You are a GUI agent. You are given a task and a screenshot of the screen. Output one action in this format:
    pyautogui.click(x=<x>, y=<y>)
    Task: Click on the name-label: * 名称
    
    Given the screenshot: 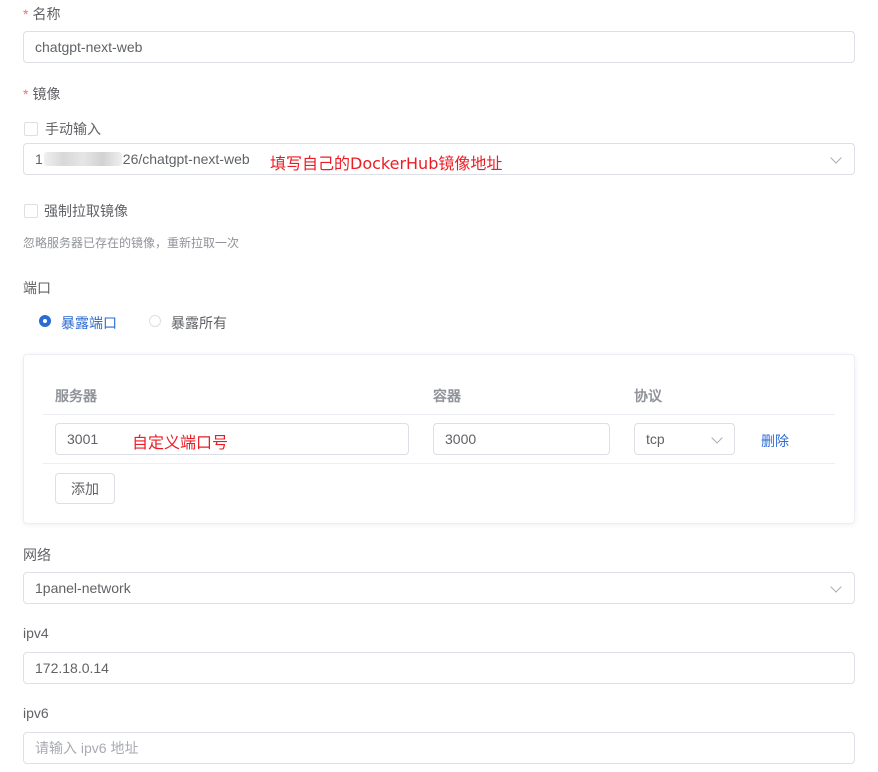 What is the action you would take?
    pyautogui.click(x=42, y=14)
    